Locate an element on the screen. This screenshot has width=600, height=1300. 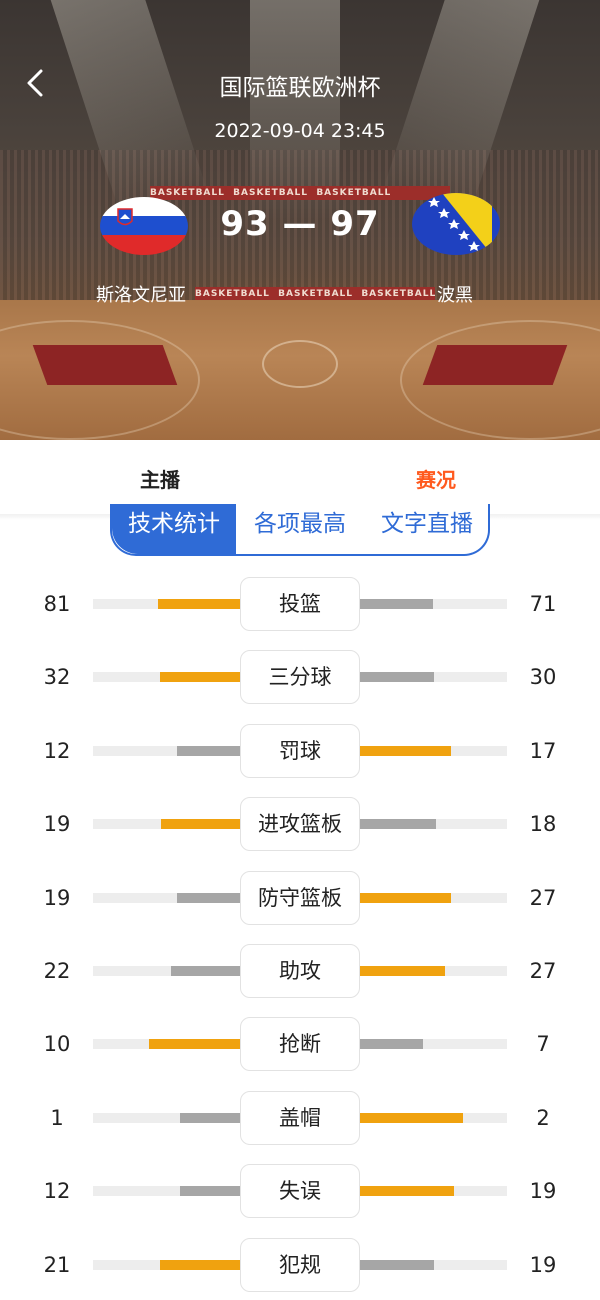
stat-label: 失误 is located at coordinates (300, 1191).